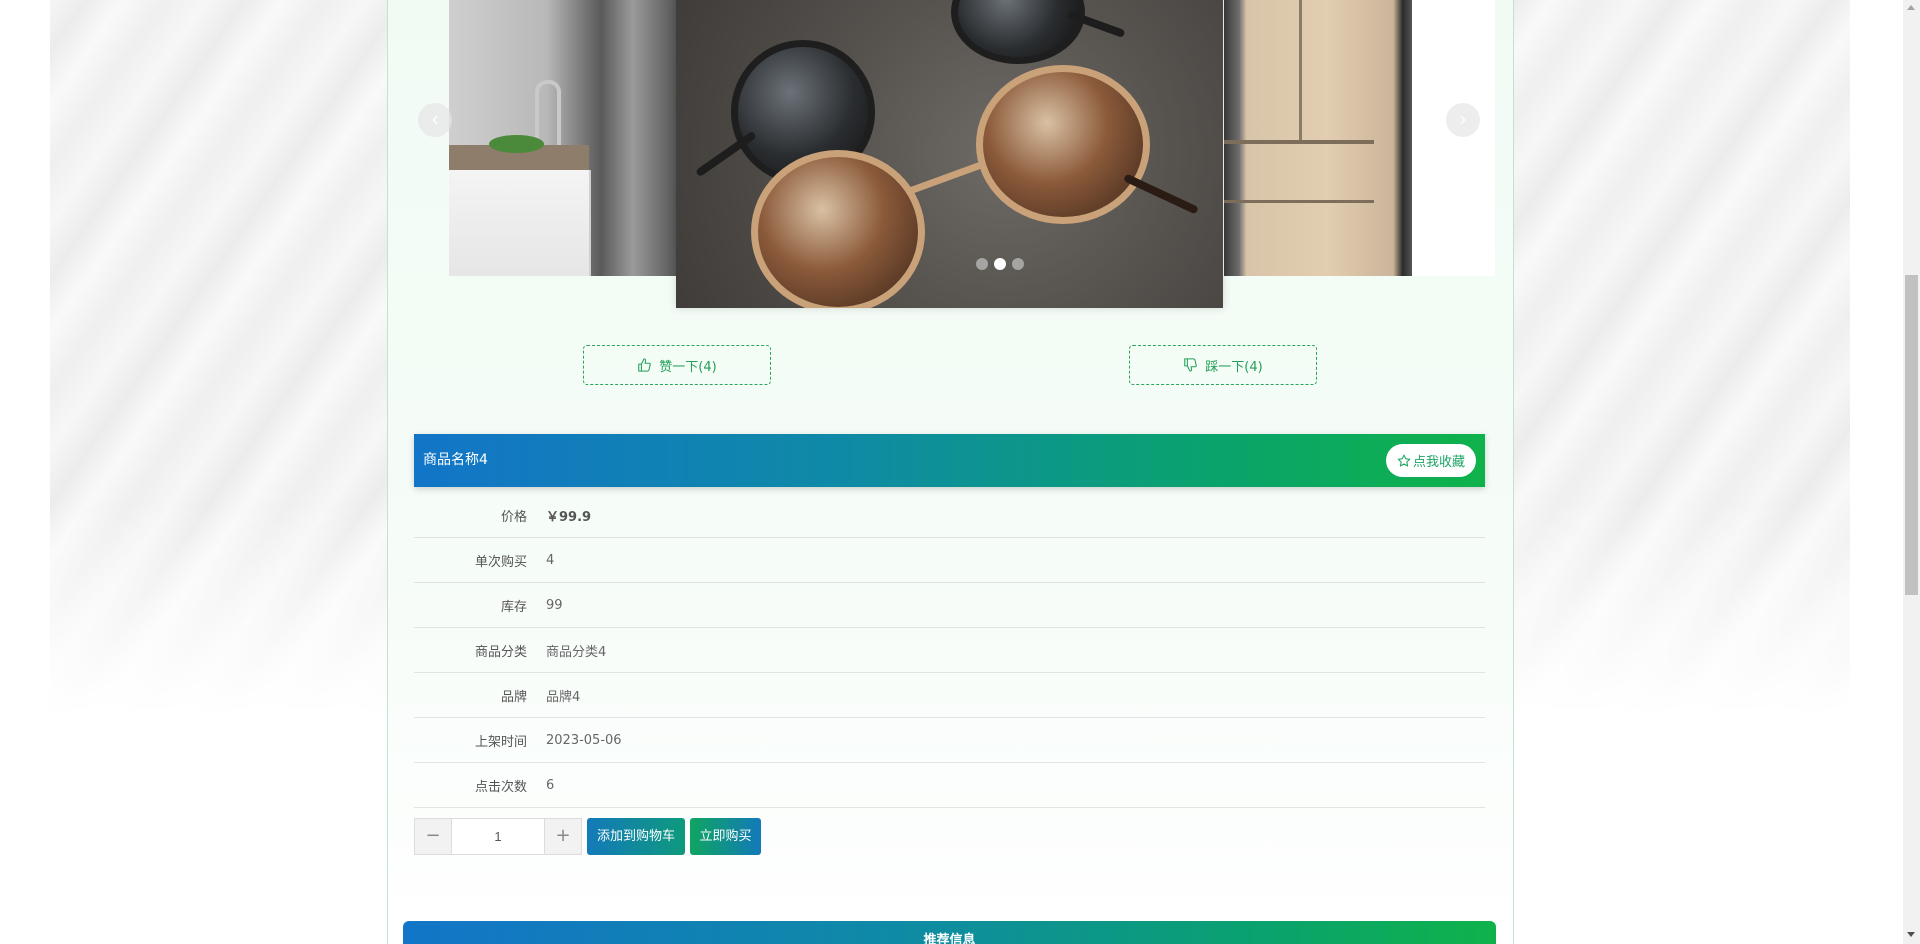  Describe the element at coordinates (949, 560) in the screenshot. I see `info-row-single-purchase: 单次购买 4` at that location.